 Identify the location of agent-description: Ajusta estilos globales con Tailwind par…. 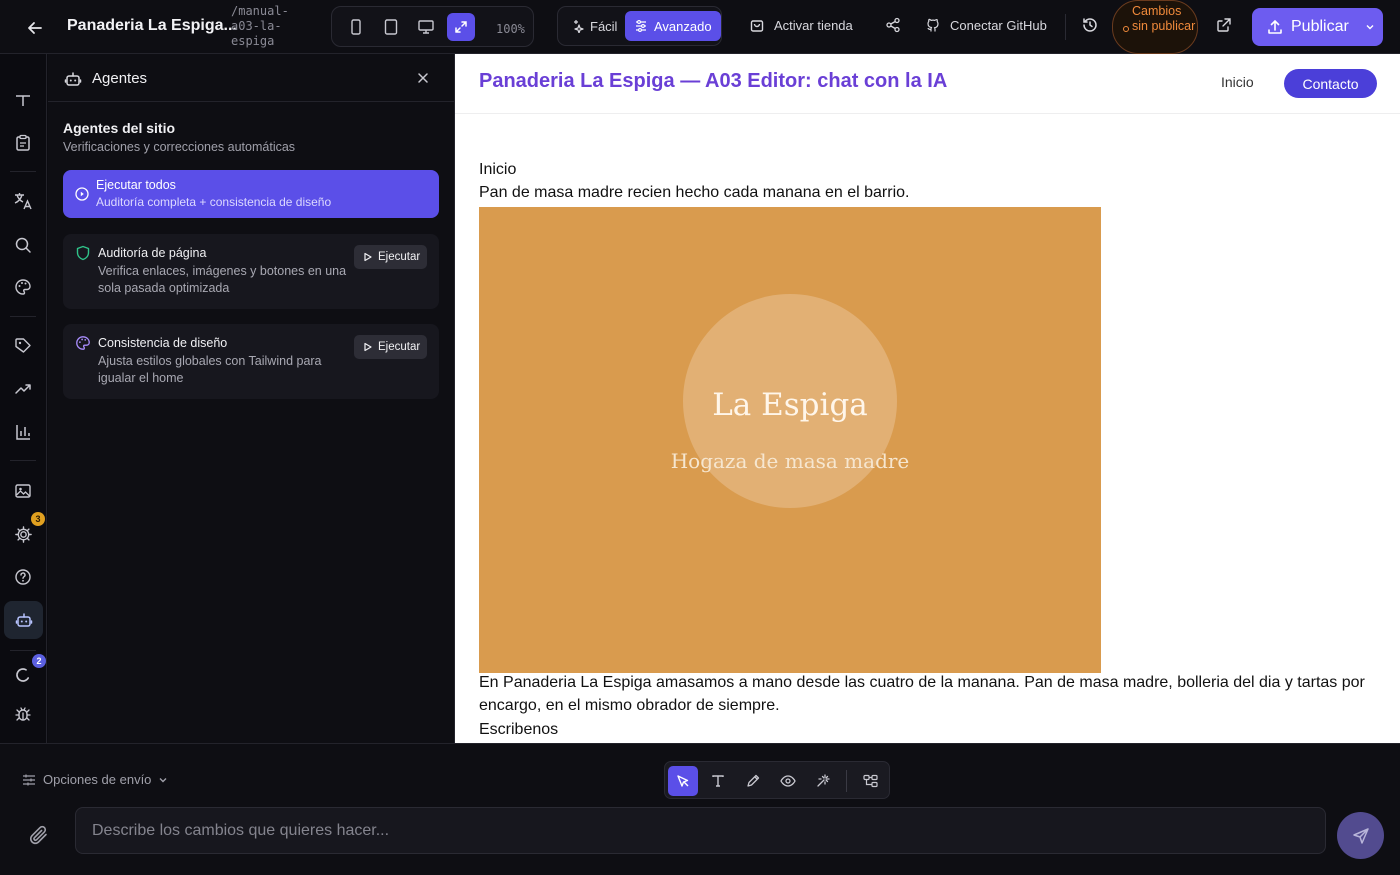
(210, 369).